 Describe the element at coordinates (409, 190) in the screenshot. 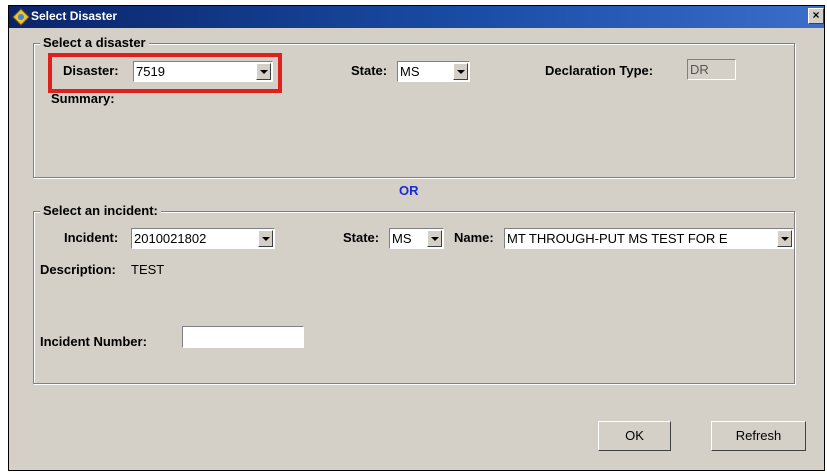

I see `or-separator: OR` at that location.